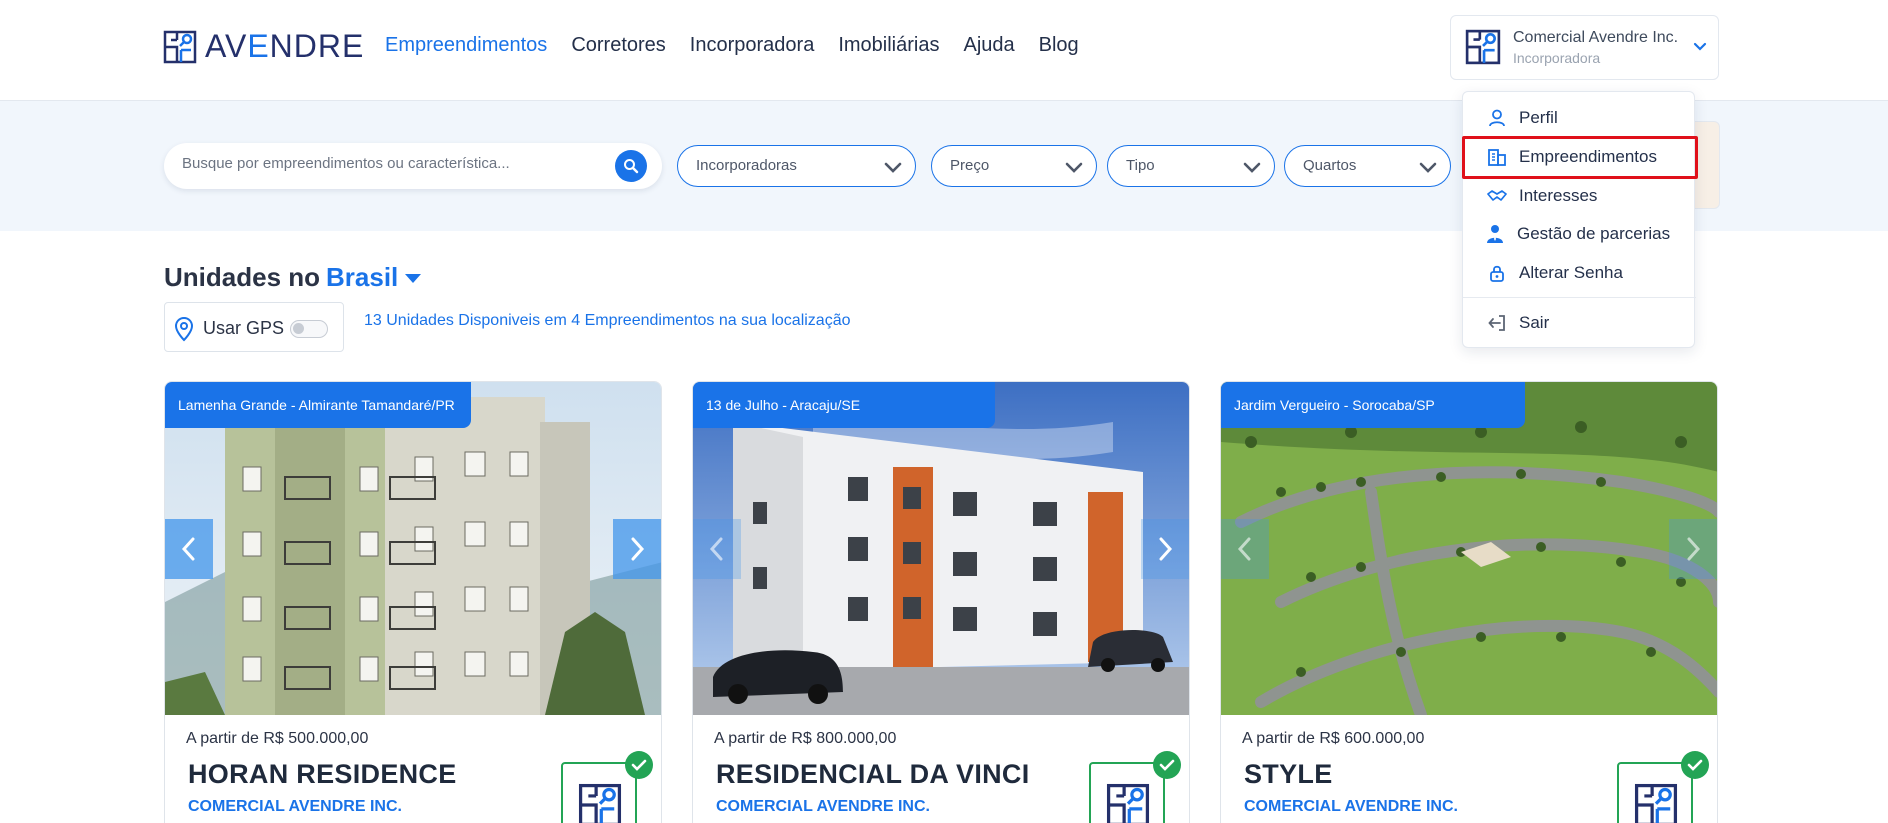  I want to click on logout-icon, so click(1496, 323).